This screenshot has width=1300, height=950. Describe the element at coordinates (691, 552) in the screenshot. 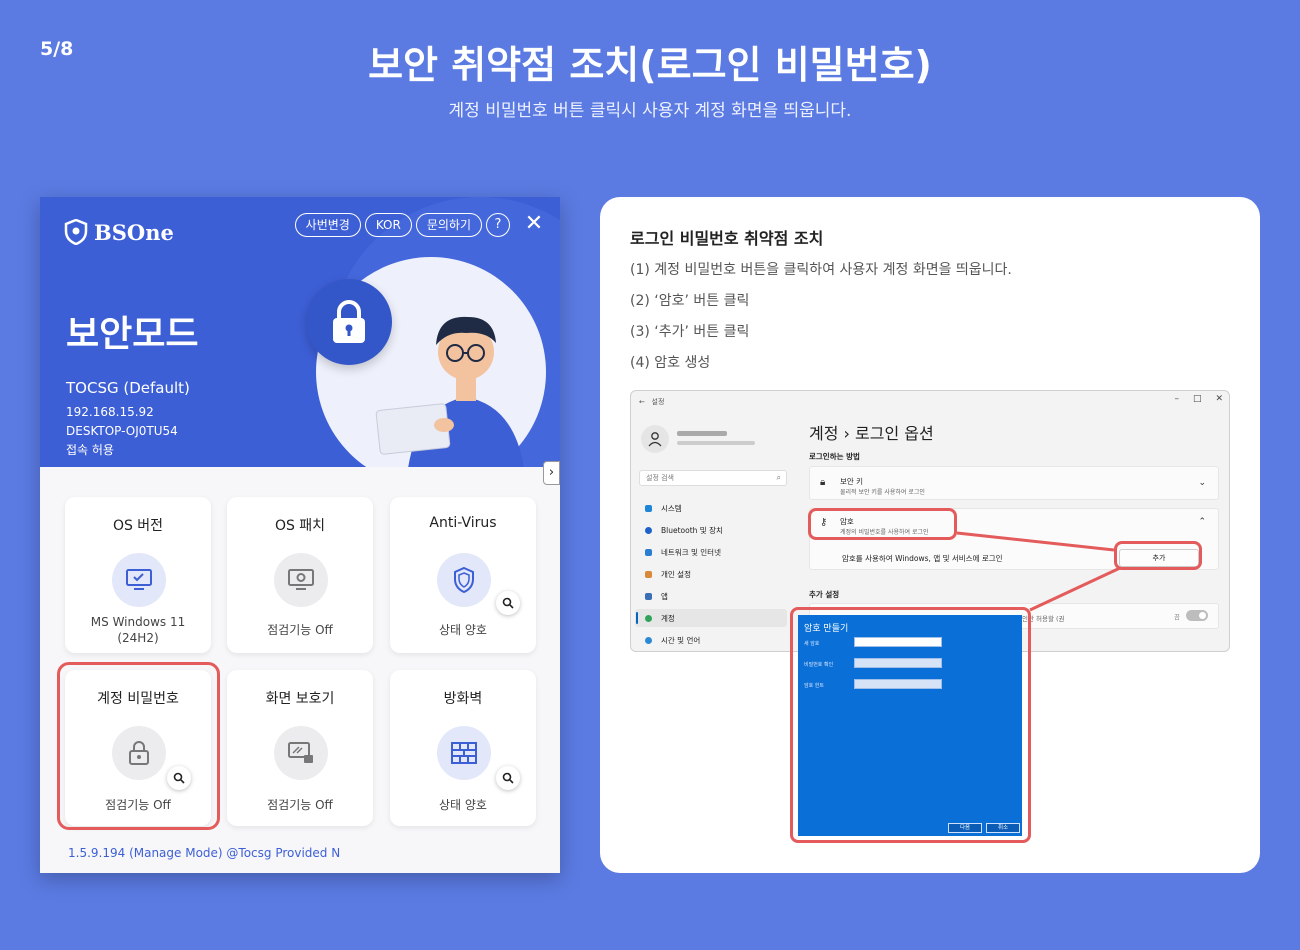

I see `nav-label: 네트워크 및 인터넷` at that location.